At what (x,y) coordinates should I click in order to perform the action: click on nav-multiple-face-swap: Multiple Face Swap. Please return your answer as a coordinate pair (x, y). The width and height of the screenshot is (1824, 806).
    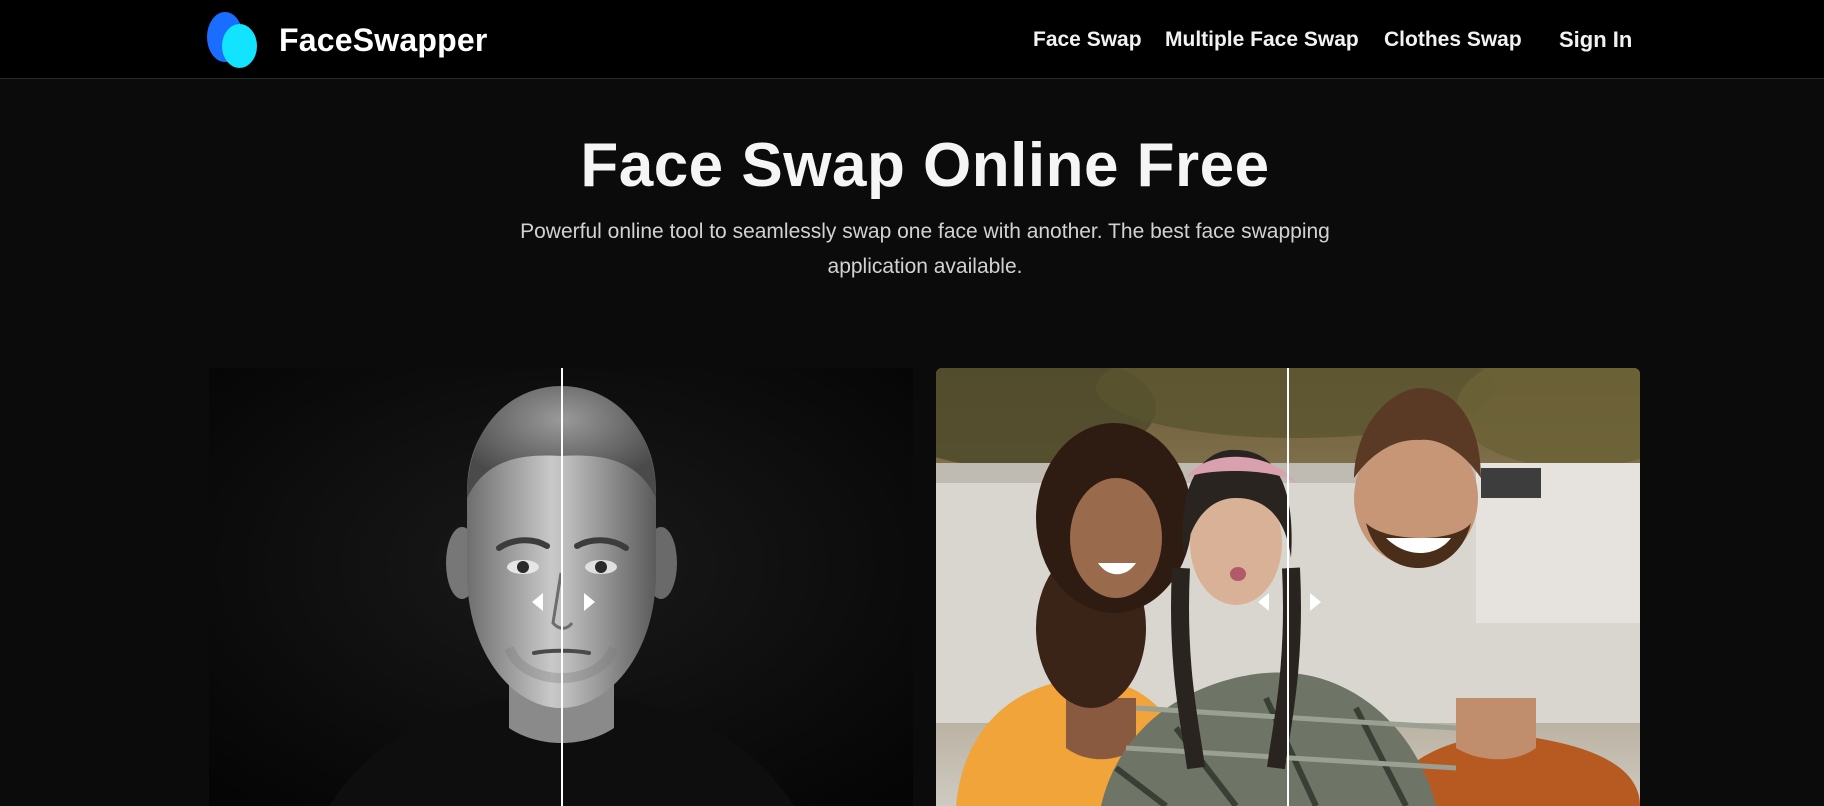
    Looking at the image, I should click on (1262, 40).